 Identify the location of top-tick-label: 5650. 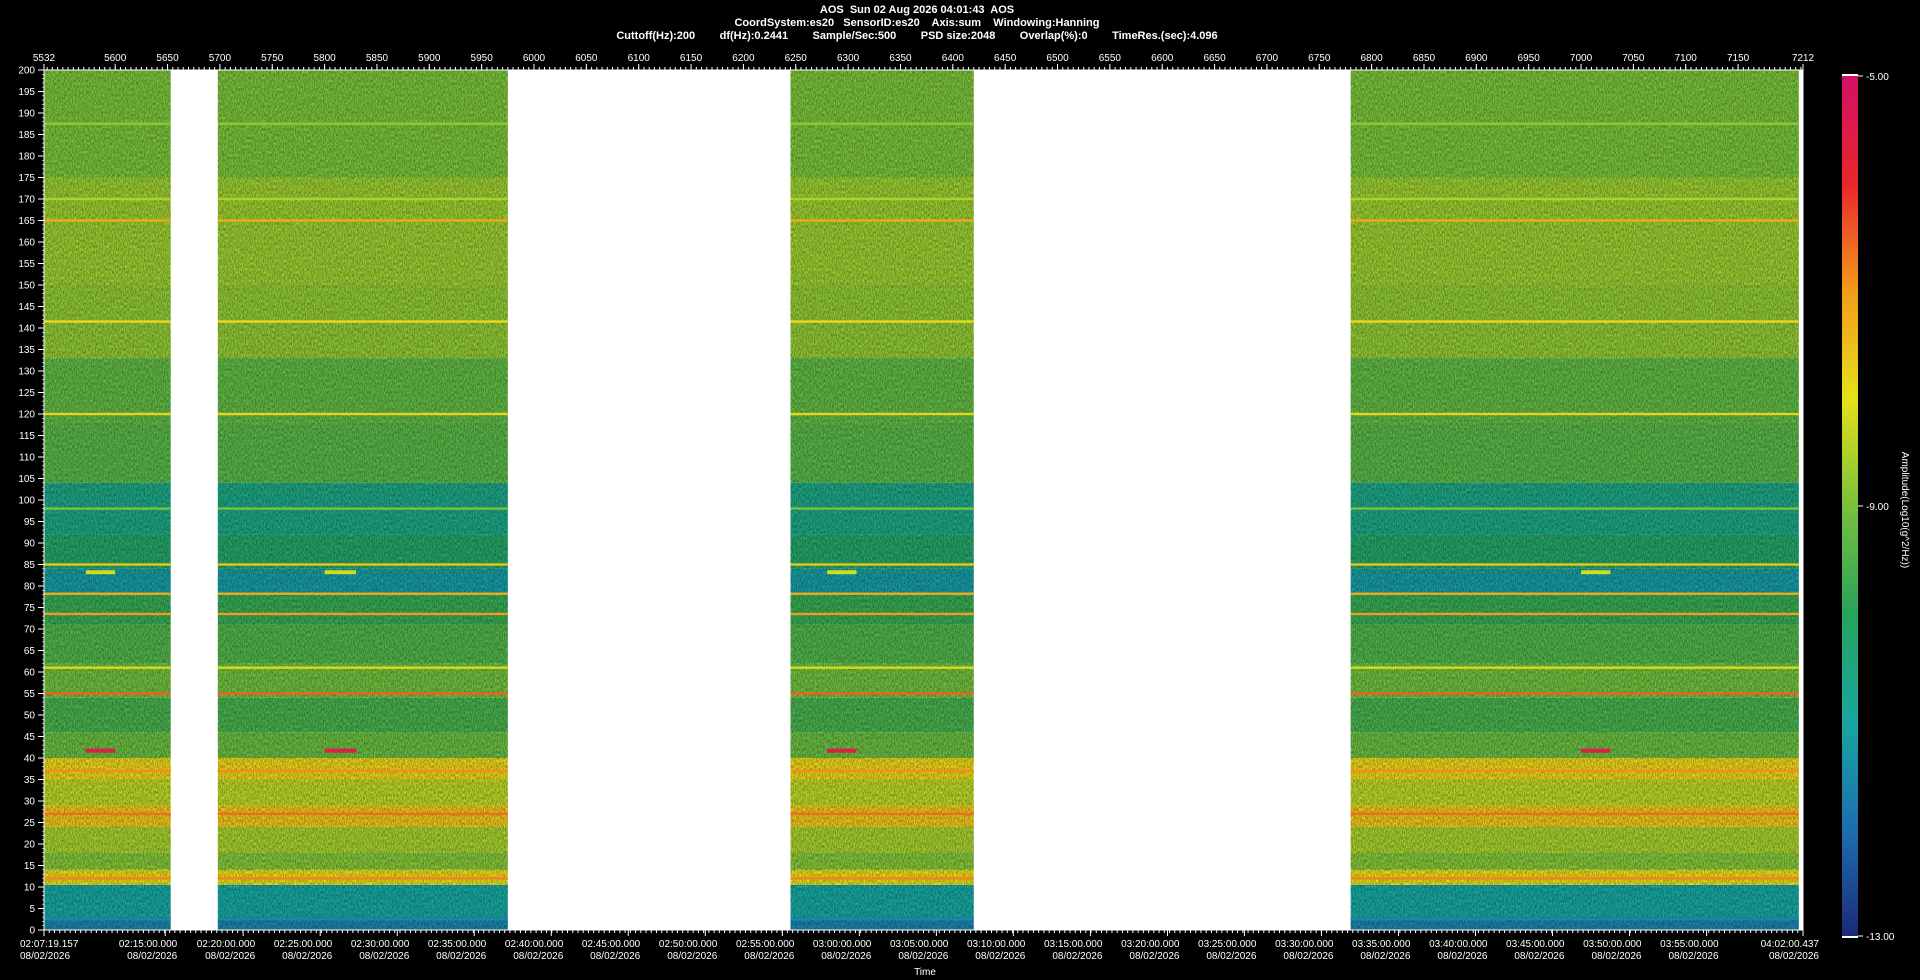
(167, 58).